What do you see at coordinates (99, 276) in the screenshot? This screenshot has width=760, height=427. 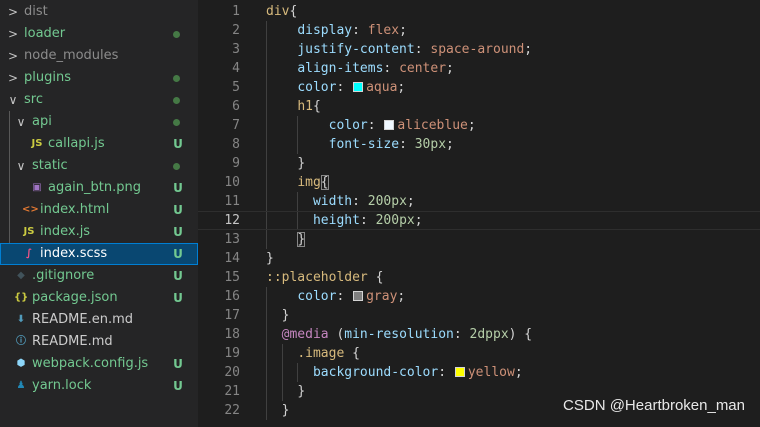 I see `file--gitignore: ◆ .gitignore U` at bounding box center [99, 276].